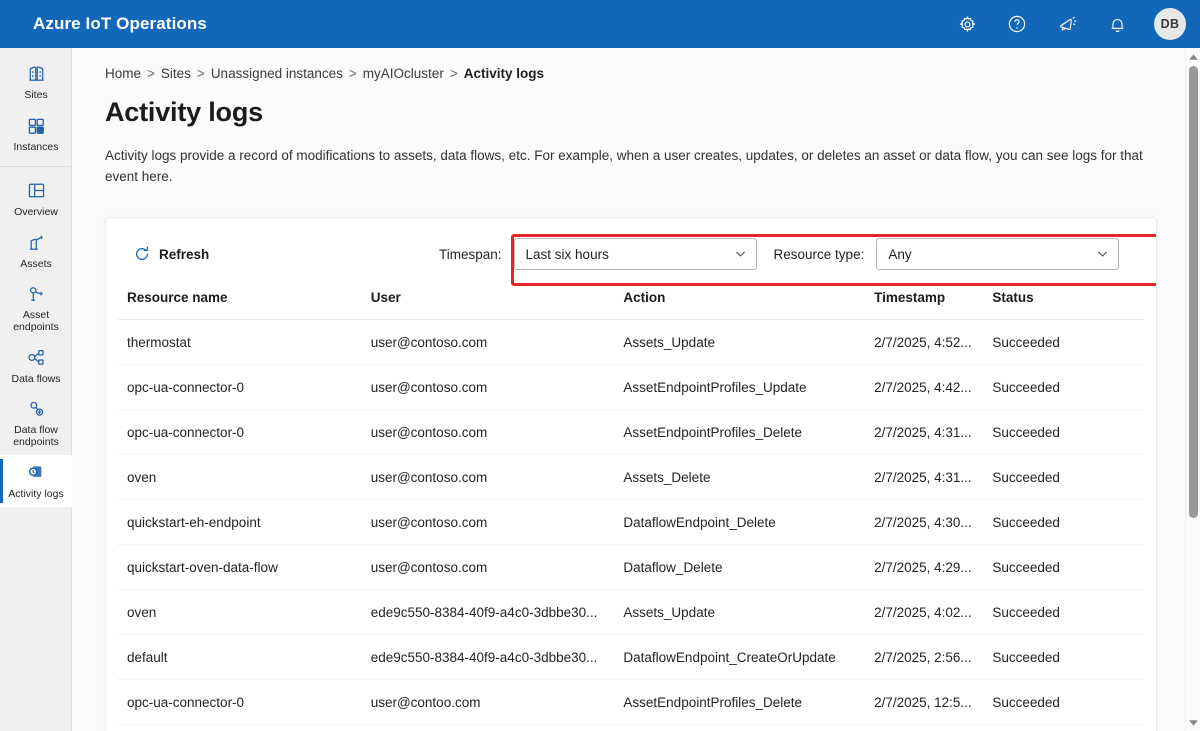 This screenshot has height=731, width=1200. What do you see at coordinates (998, 254) in the screenshot?
I see `resource-type-select: Any` at bounding box center [998, 254].